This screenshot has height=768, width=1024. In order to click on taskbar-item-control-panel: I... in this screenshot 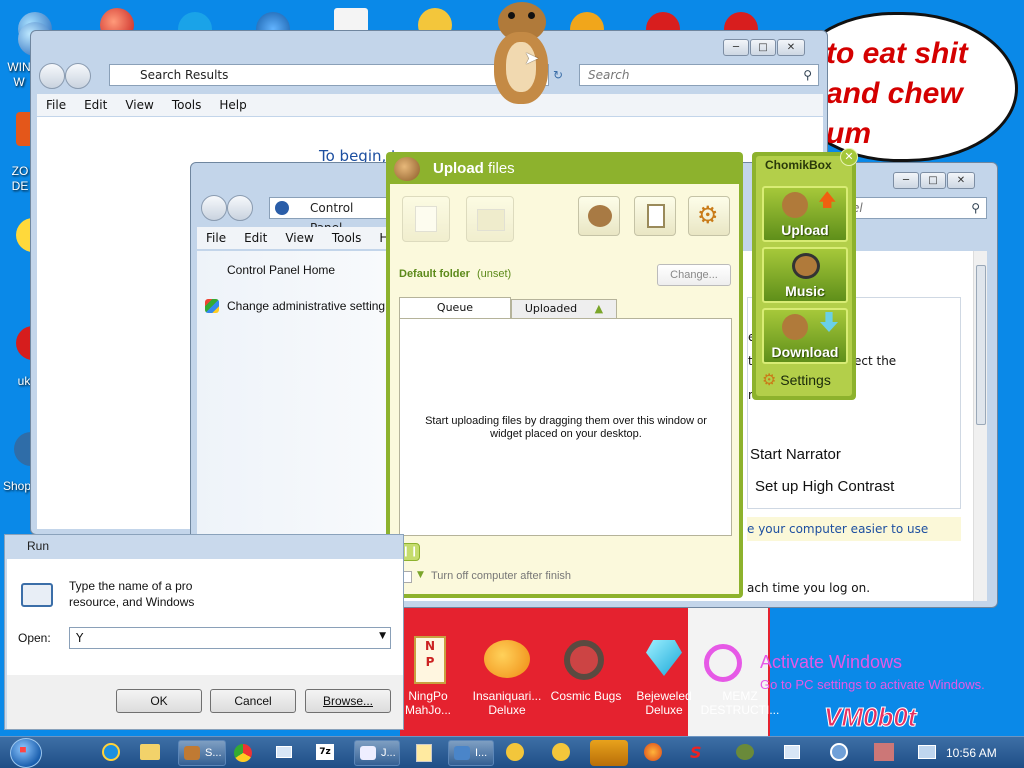, I will do `click(471, 753)`.